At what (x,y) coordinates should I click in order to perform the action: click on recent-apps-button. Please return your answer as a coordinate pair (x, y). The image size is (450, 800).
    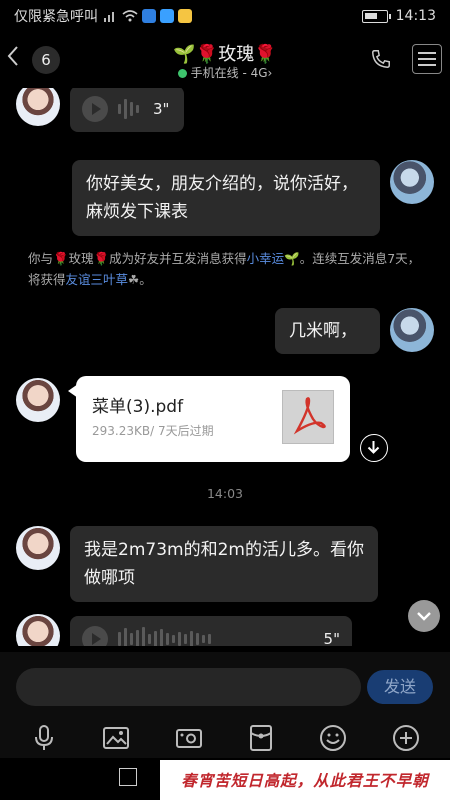
    Looking at the image, I should click on (128, 777).